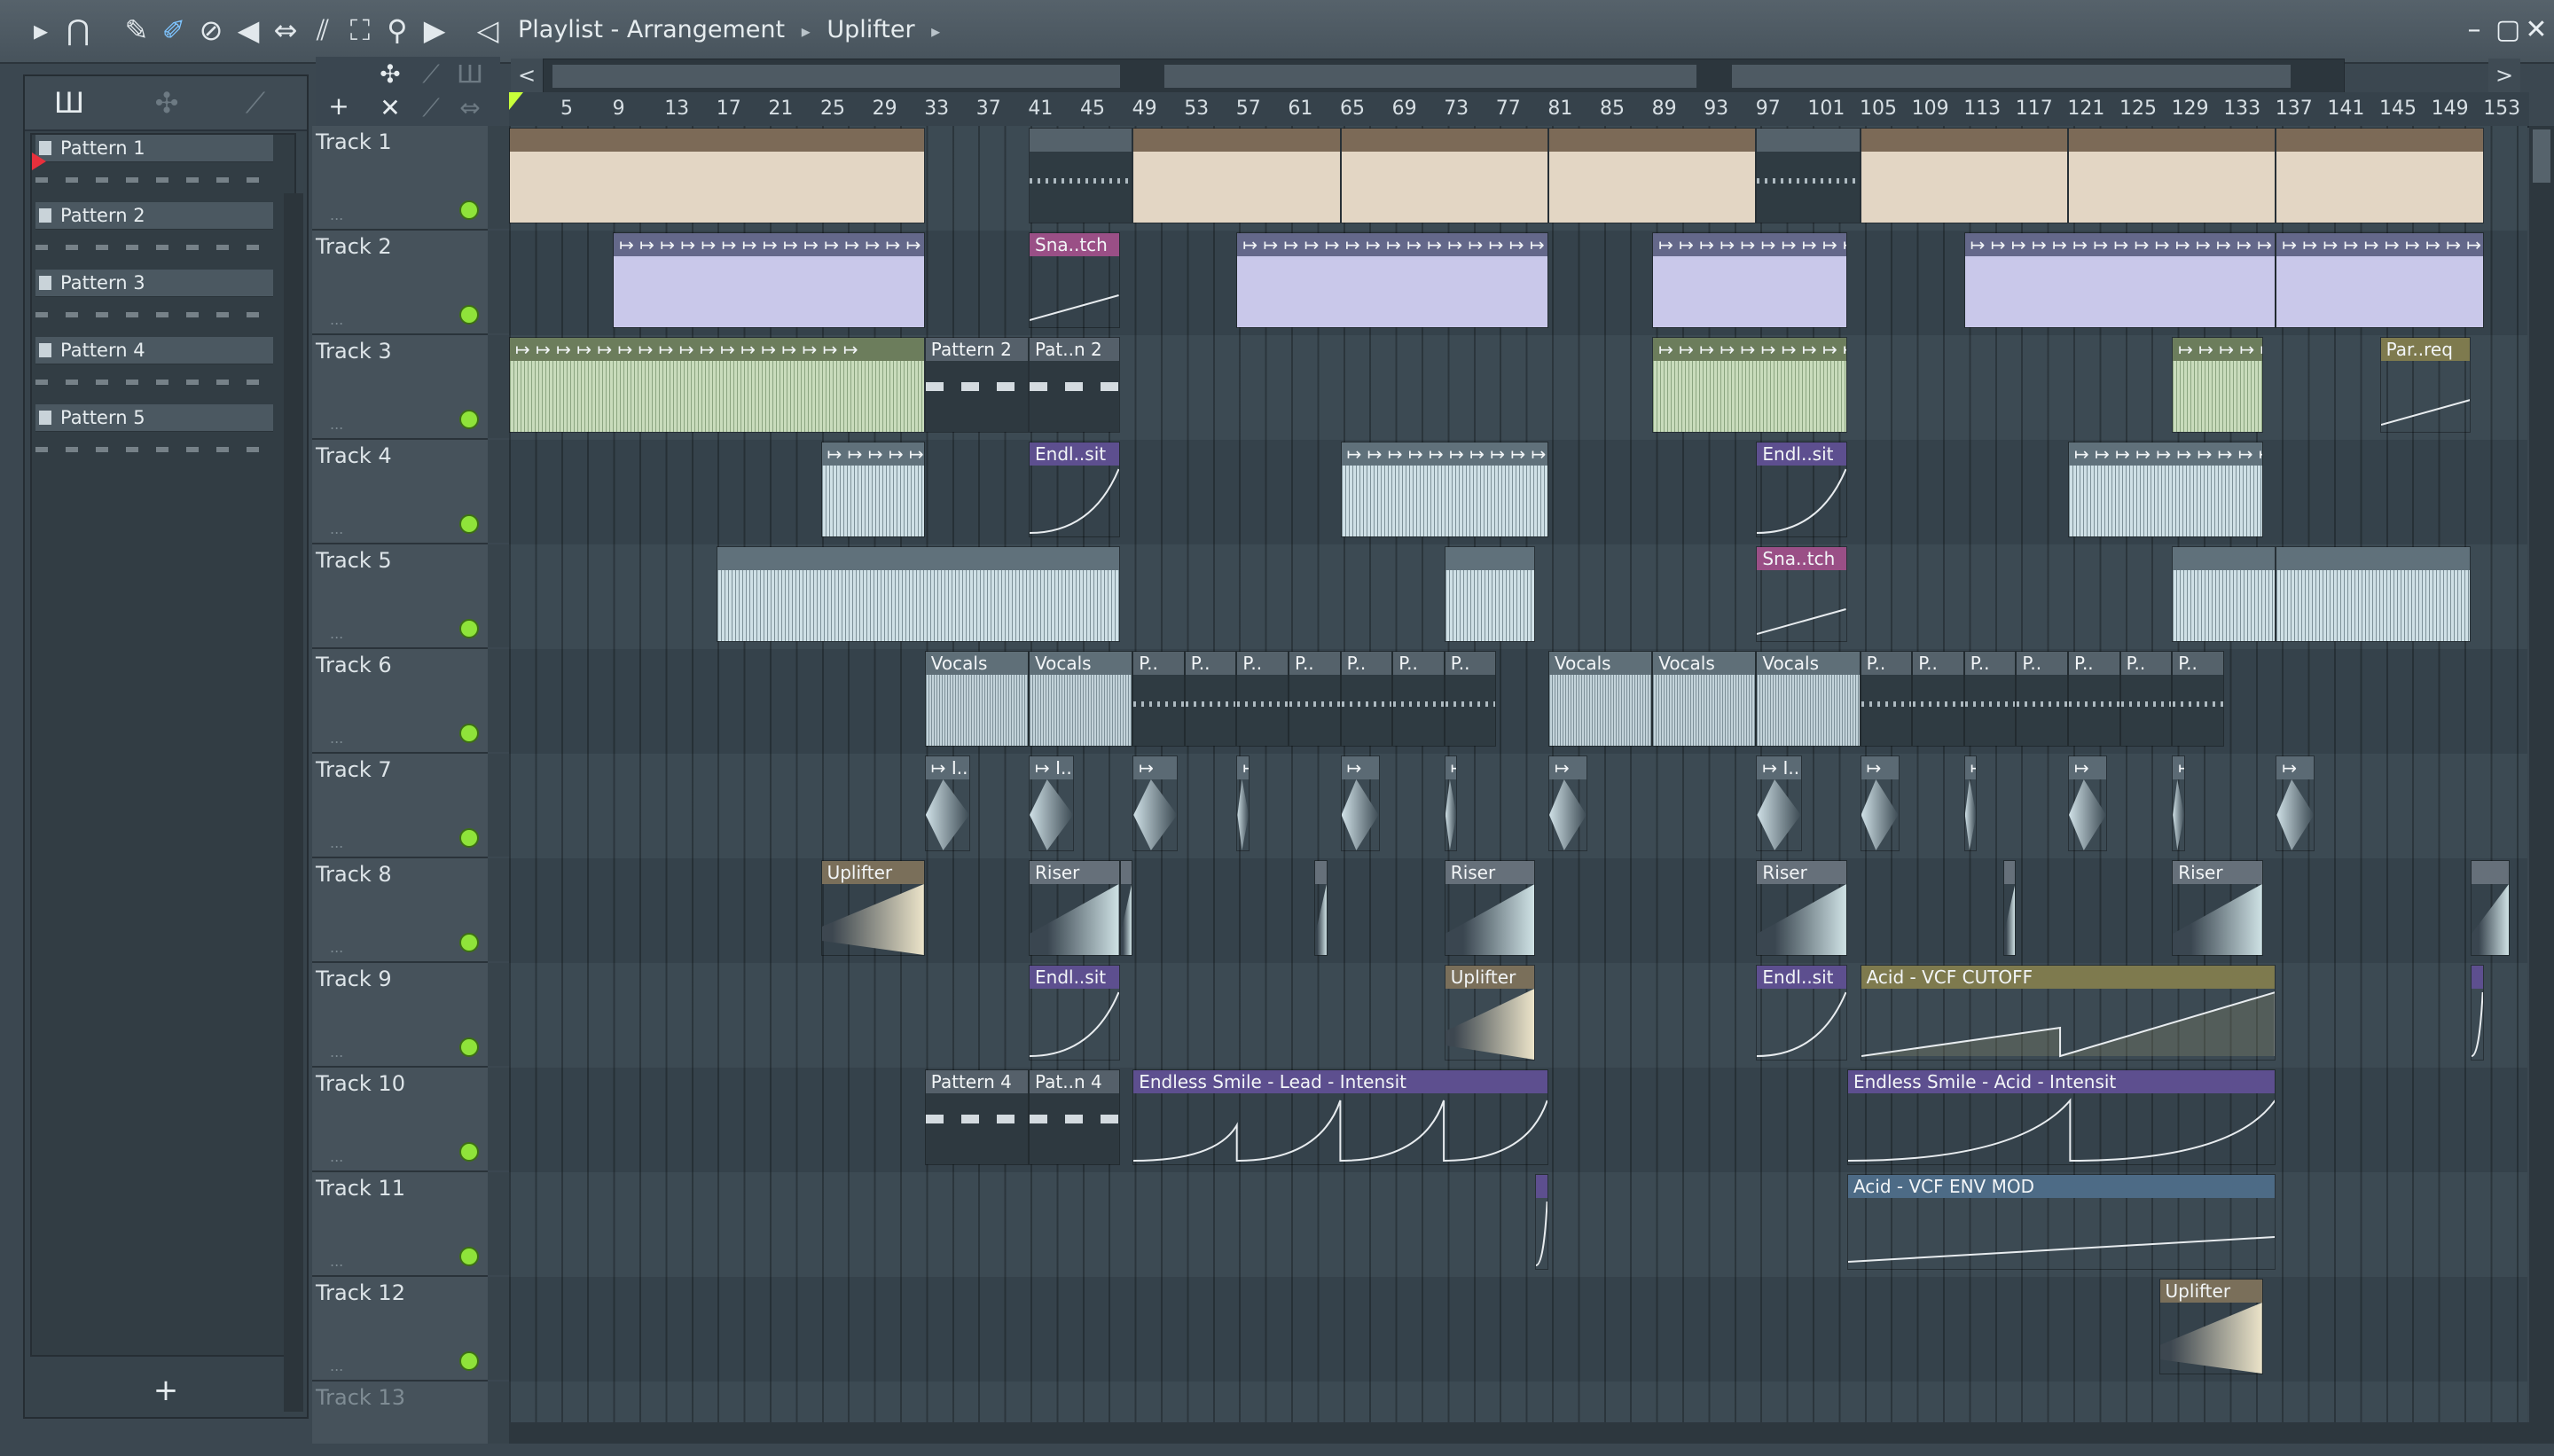 The height and width of the screenshot is (1456, 2554). I want to click on slice-tool-icon: ⫽, so click(323, 30).